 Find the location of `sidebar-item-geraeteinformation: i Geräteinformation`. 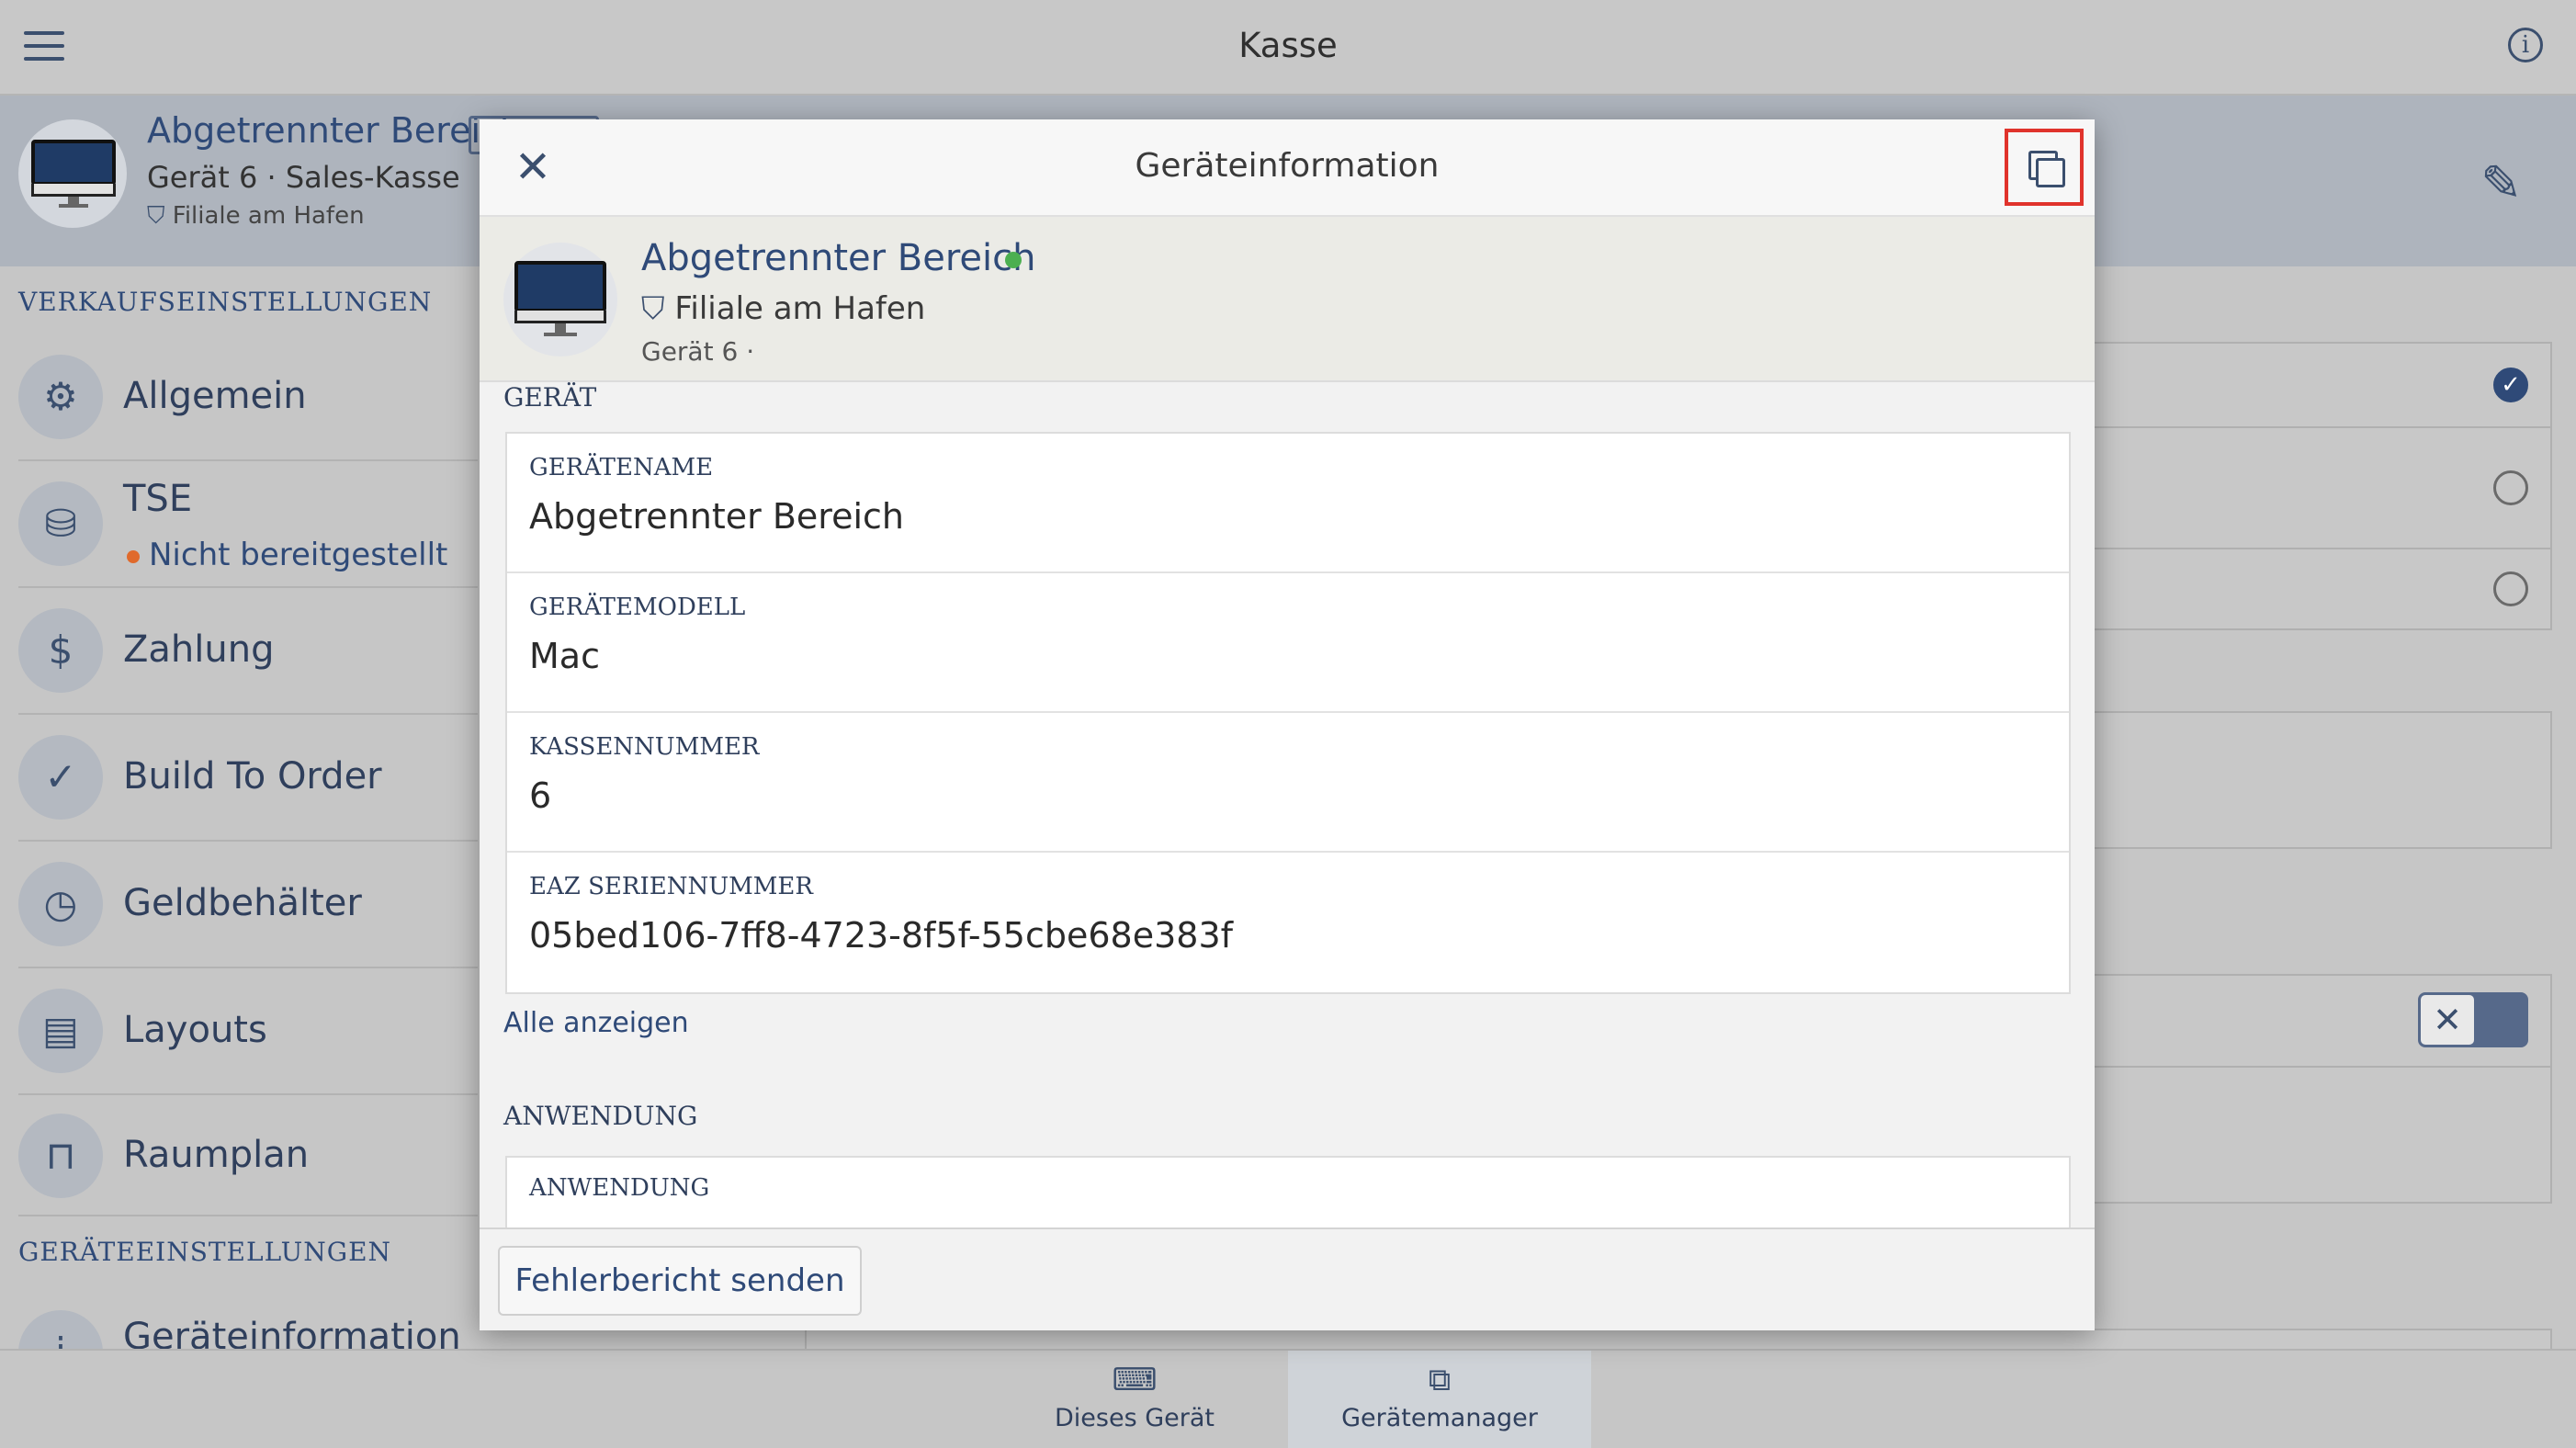

sidebar-item-geraeteinformation: i Geräteinformation is located at coordinates (248, 1316).